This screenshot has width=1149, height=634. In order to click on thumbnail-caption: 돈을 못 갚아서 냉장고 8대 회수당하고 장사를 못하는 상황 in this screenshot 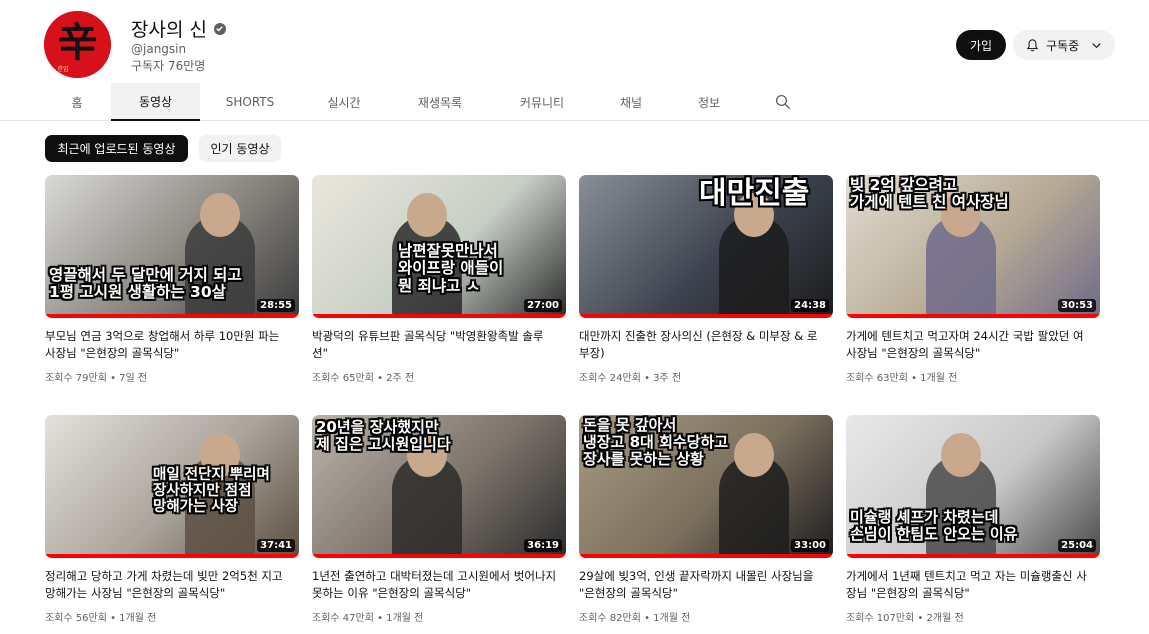, I will do `click(656, 442)`.